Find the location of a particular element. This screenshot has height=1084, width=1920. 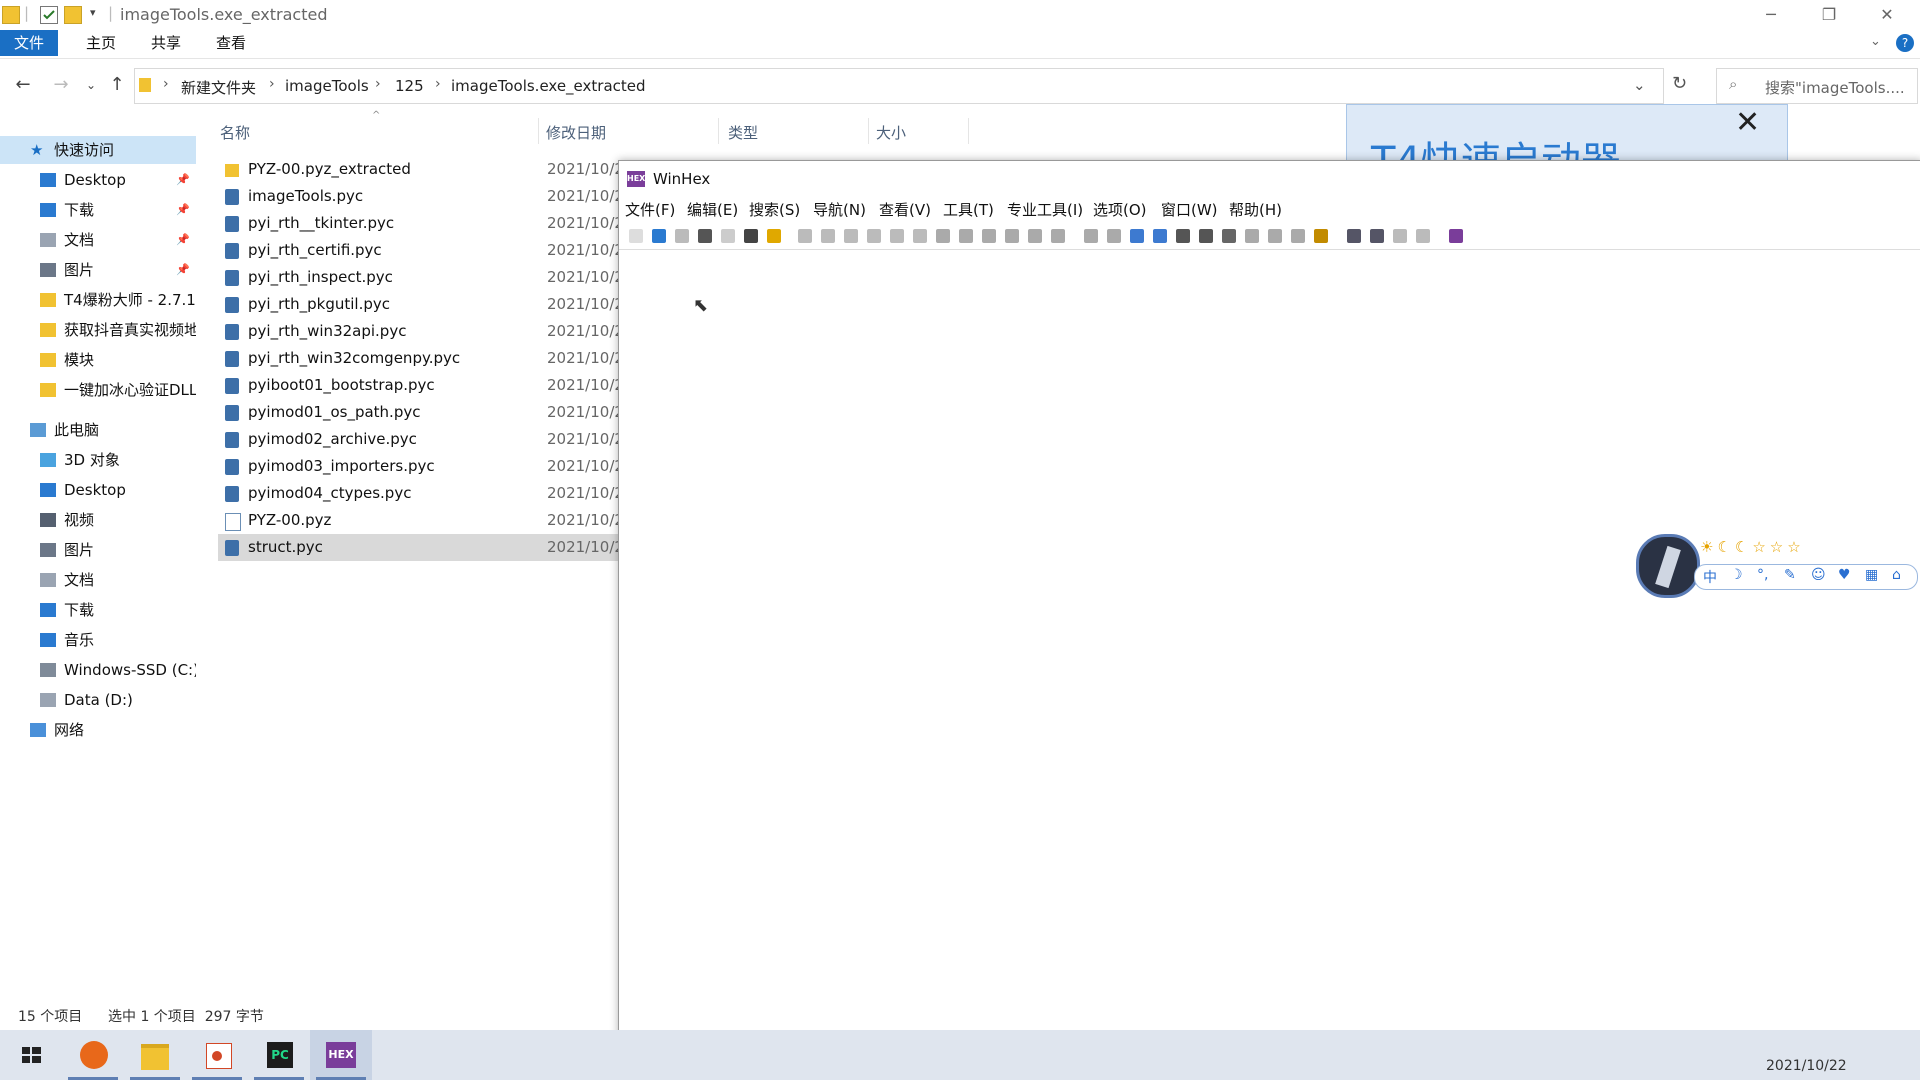

next-icon is located at coordinates (1423, 236).